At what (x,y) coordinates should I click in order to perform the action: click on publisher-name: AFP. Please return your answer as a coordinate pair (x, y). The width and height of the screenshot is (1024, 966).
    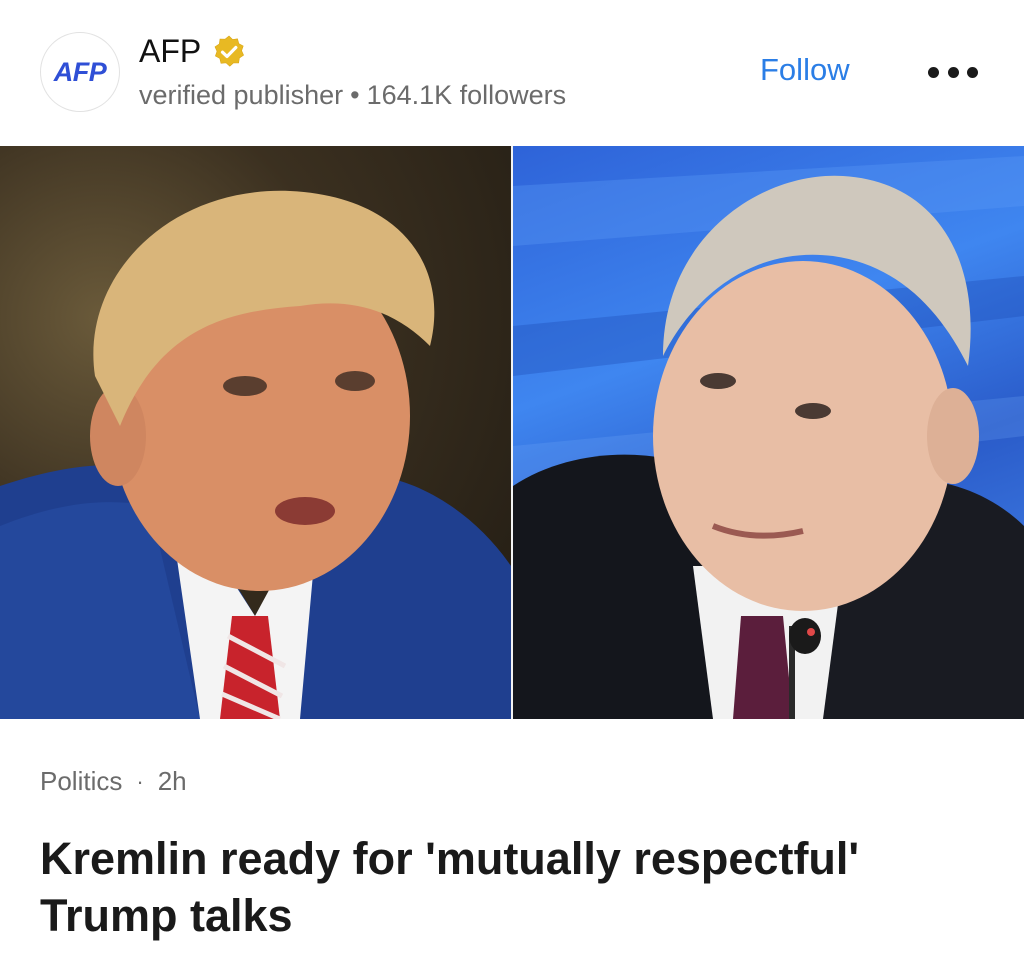
    Looking at the image, I should click on (170, 51).